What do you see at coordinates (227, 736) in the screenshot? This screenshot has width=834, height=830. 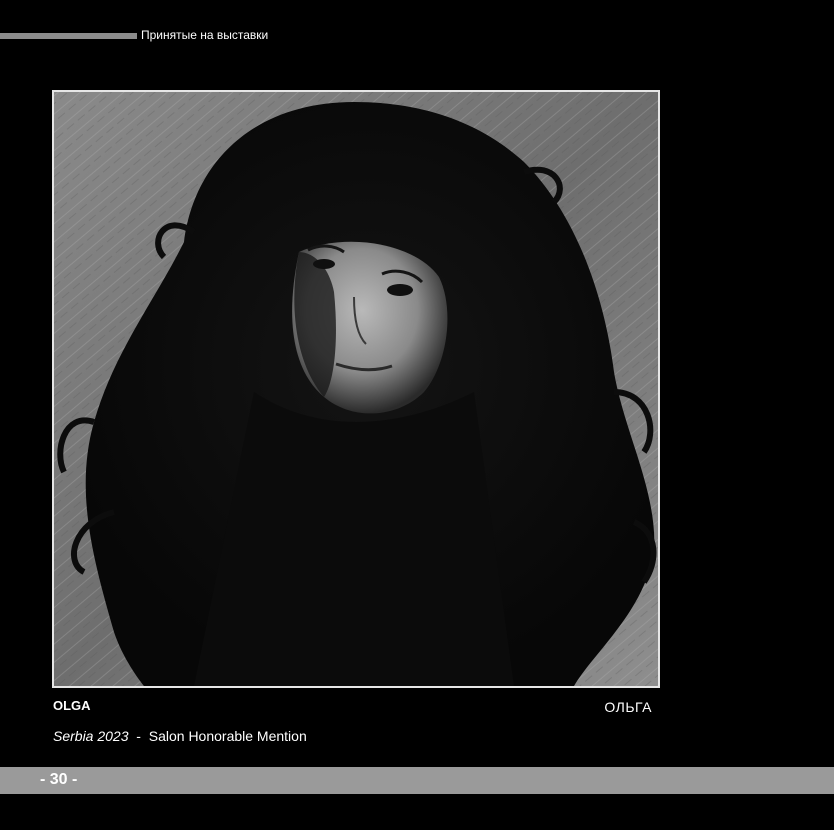 I see `award-name: Salon Honorable Mention` at bounding box center [227, 736].